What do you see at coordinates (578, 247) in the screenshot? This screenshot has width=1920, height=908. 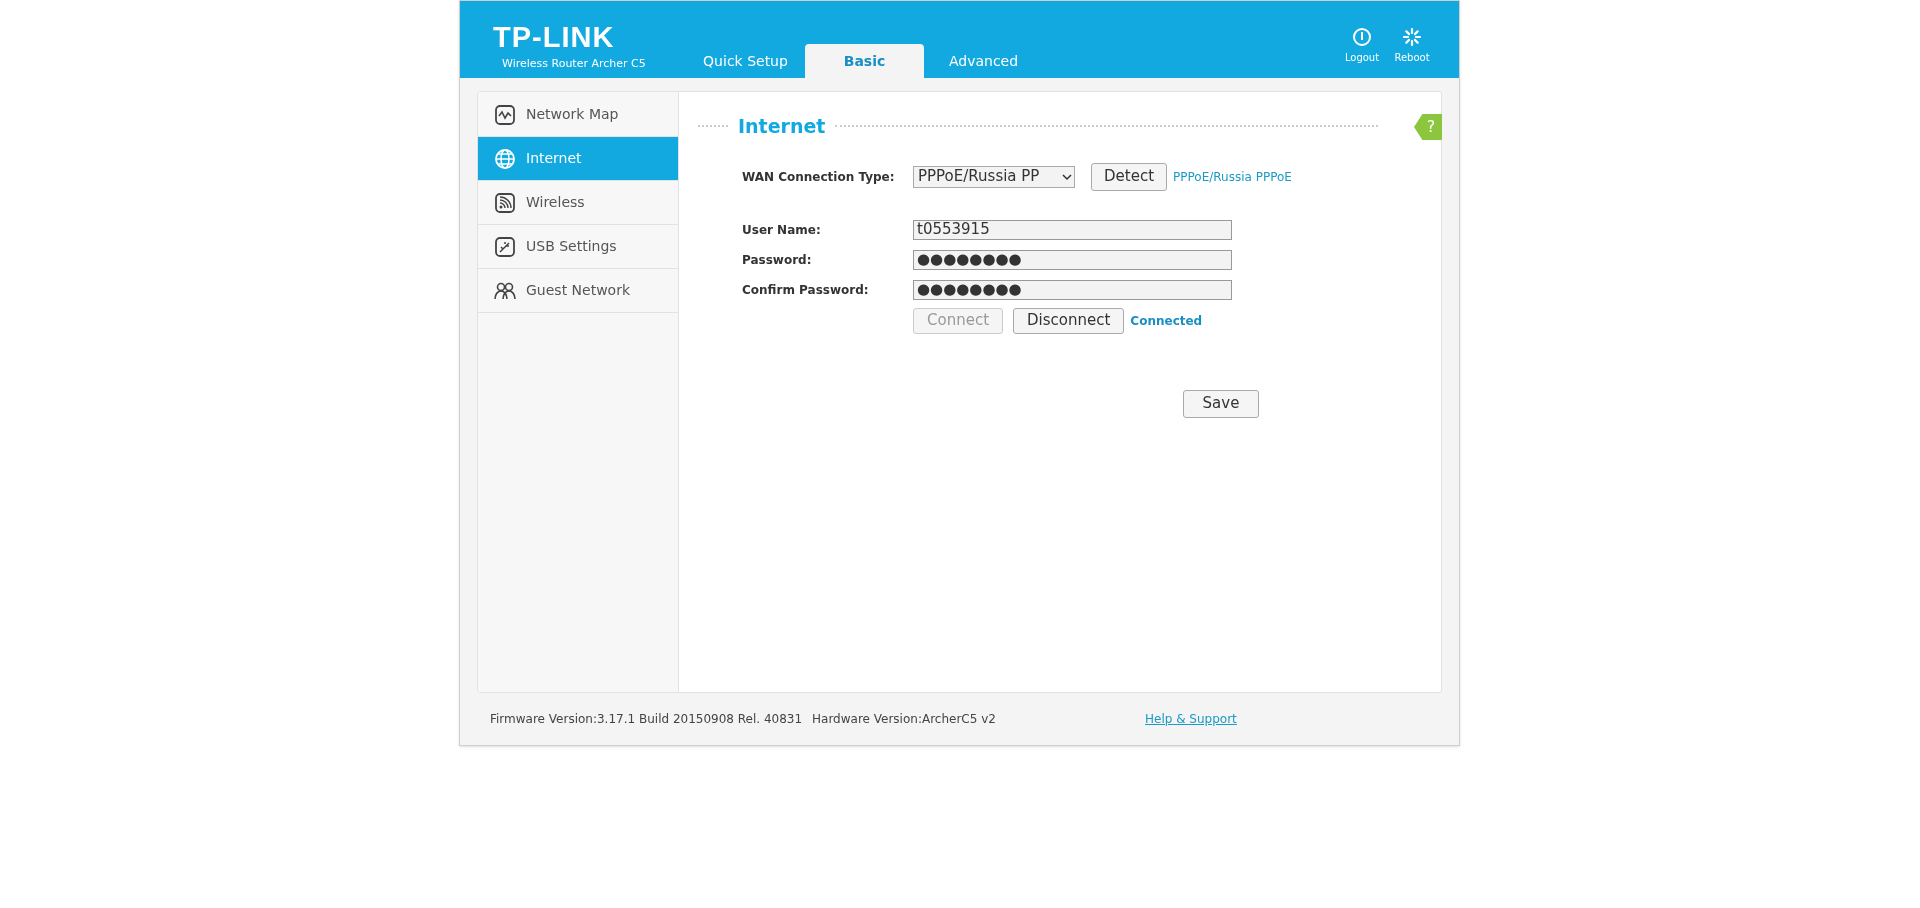 I see `sidebar-item: USB Settings` at bounding box center [578, 247].